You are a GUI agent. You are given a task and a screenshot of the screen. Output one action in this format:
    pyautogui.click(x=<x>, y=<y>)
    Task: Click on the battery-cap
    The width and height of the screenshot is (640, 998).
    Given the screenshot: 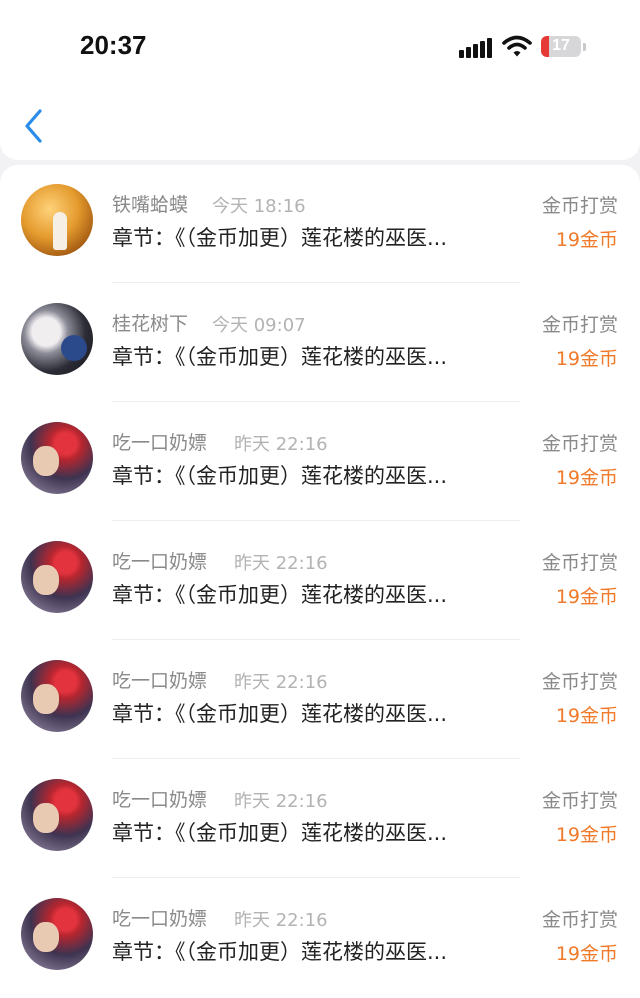 What is the action you would take?
    pyautogui.click(x=584, y=47)
    